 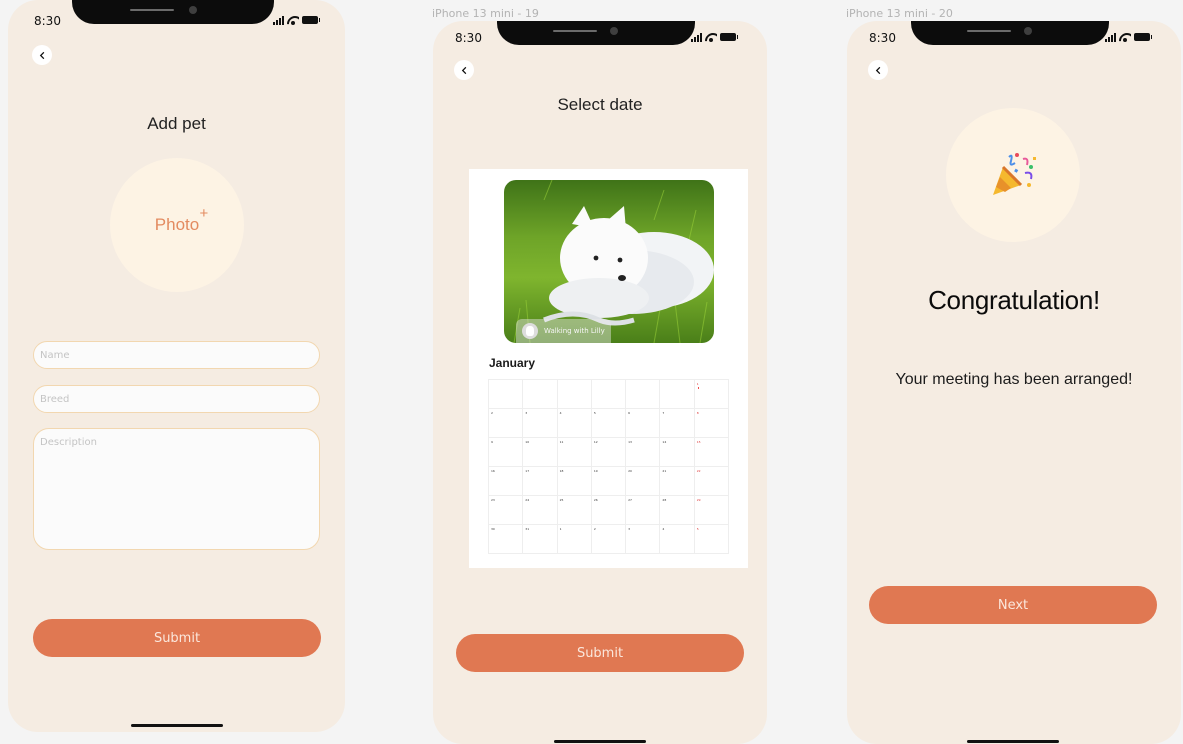 I want to click on frame-label: iPhone 13 mini - 20, so click(x=899, y=13).